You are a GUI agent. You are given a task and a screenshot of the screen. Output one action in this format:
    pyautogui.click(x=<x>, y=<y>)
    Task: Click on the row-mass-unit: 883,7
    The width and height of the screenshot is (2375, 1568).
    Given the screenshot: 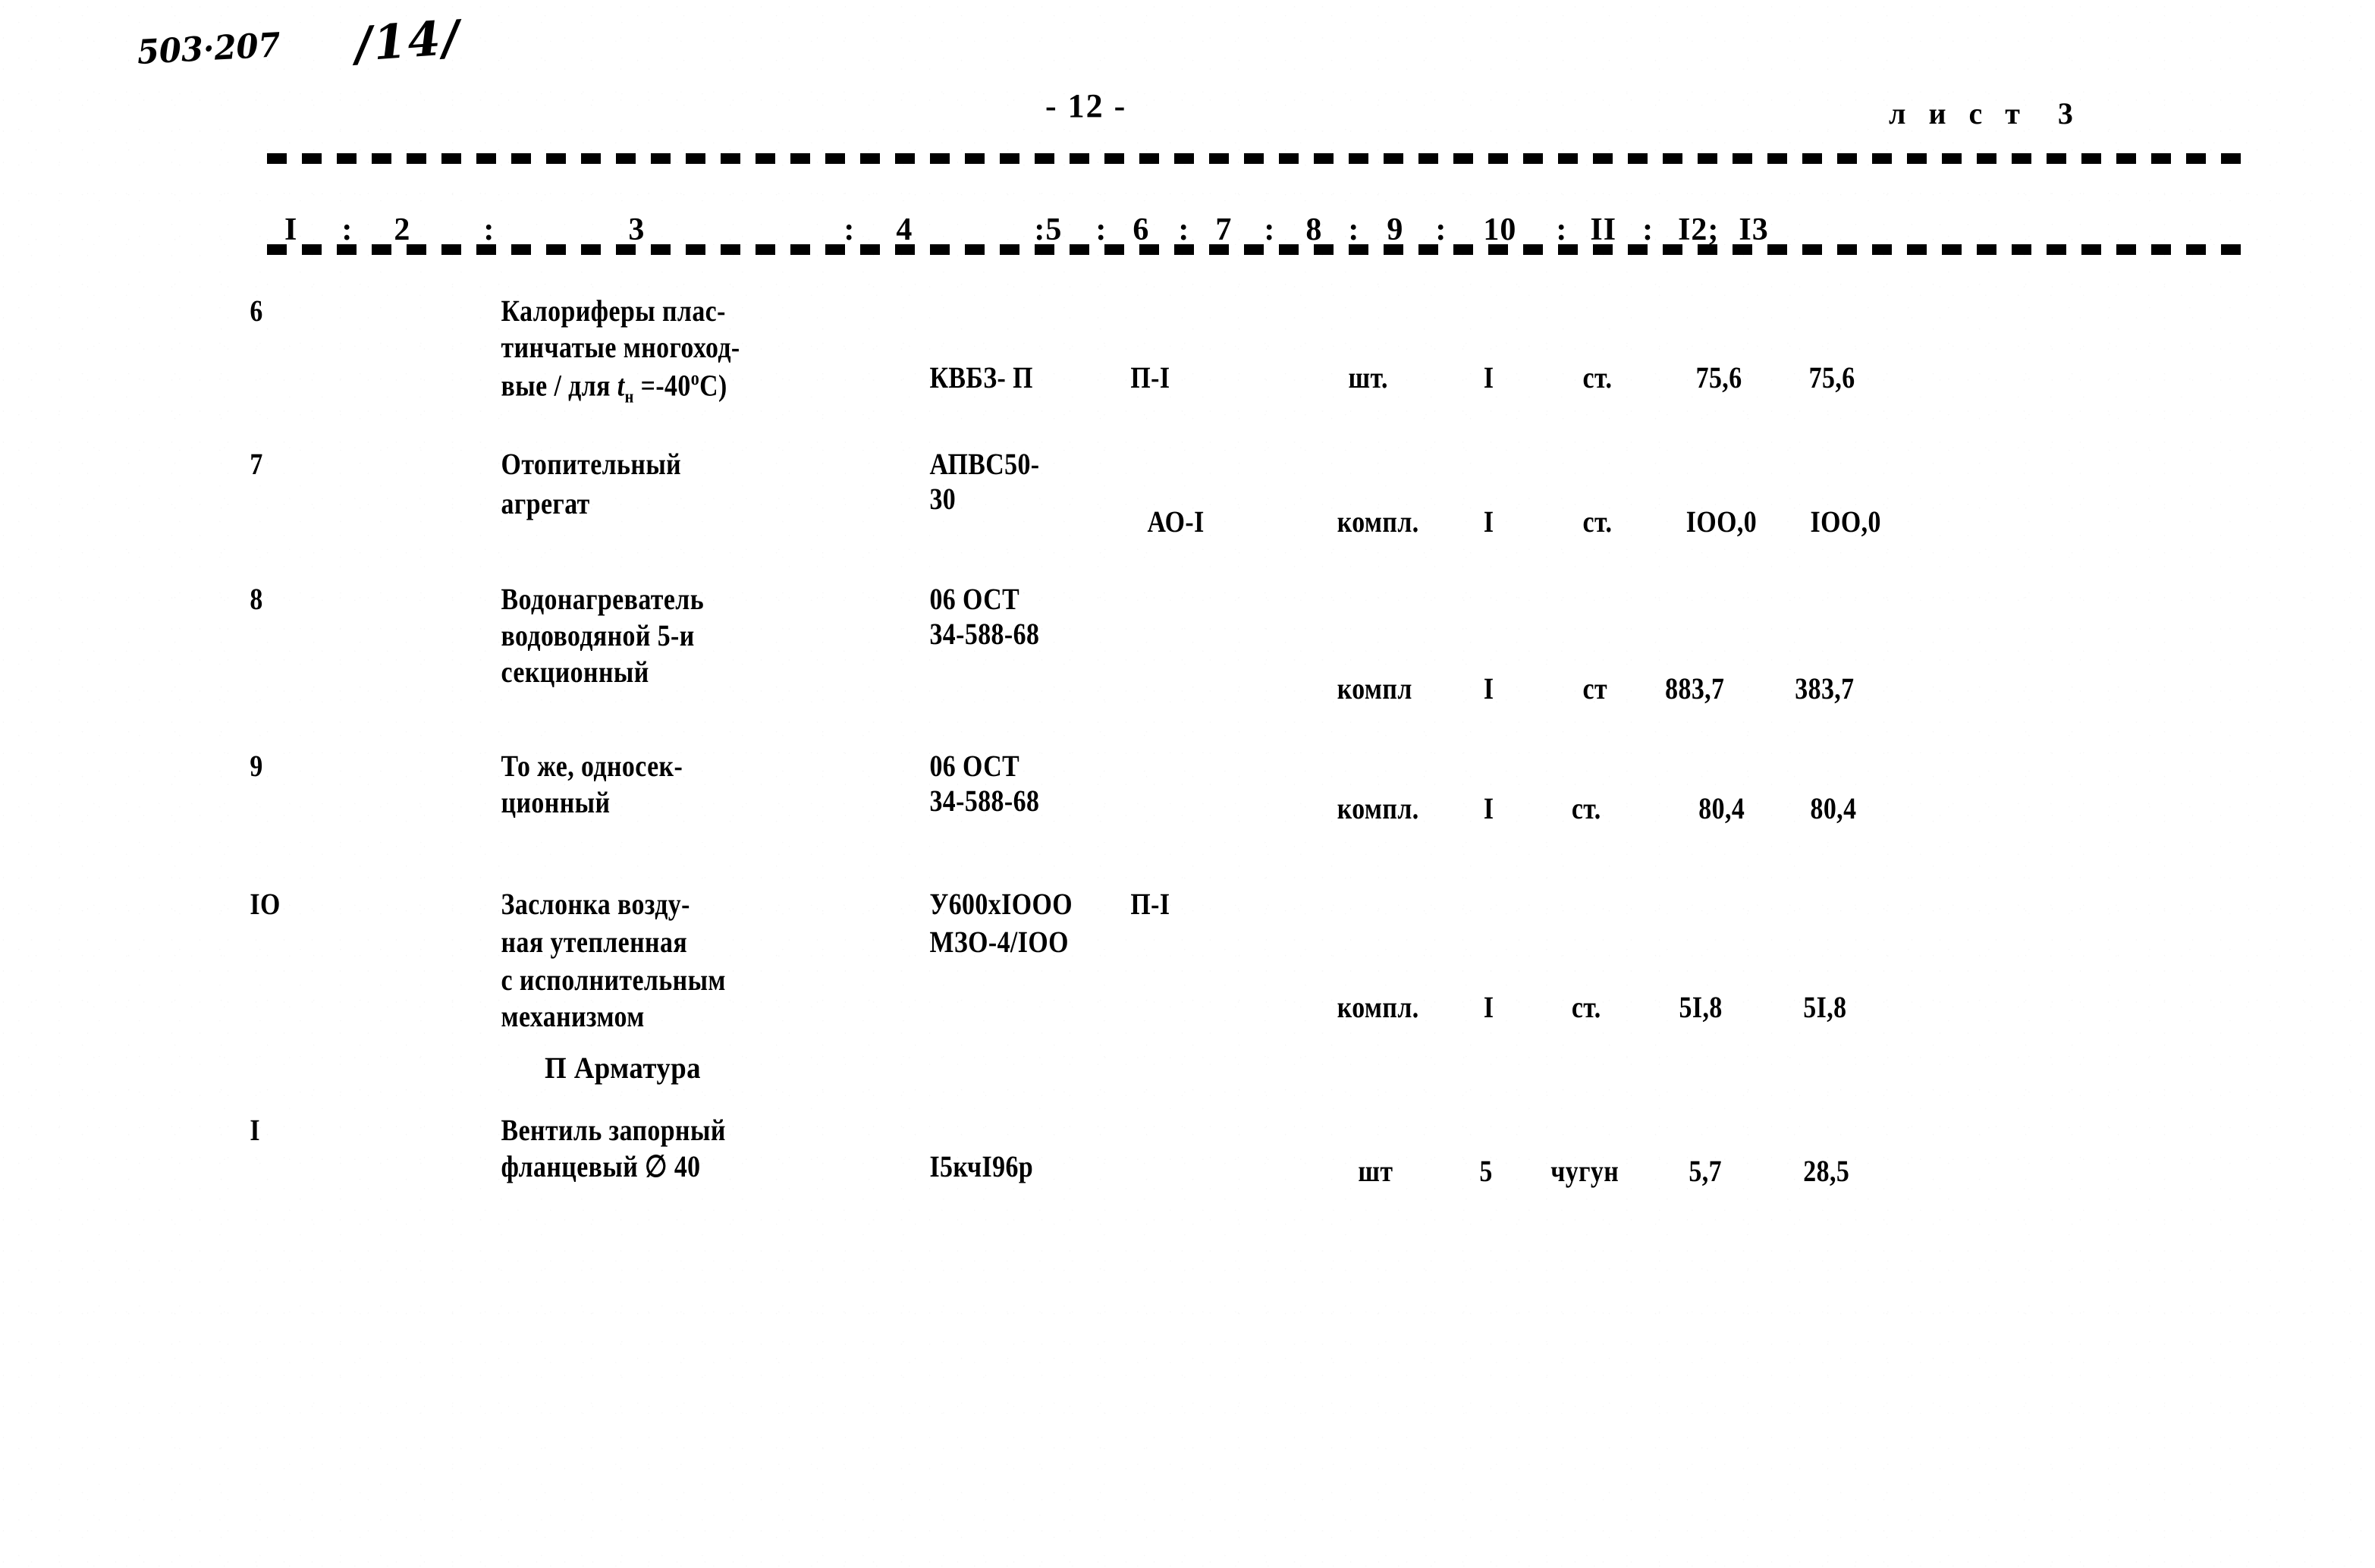 What is the action you would take?
    pyautogui.click(x=1695, y=688)
    